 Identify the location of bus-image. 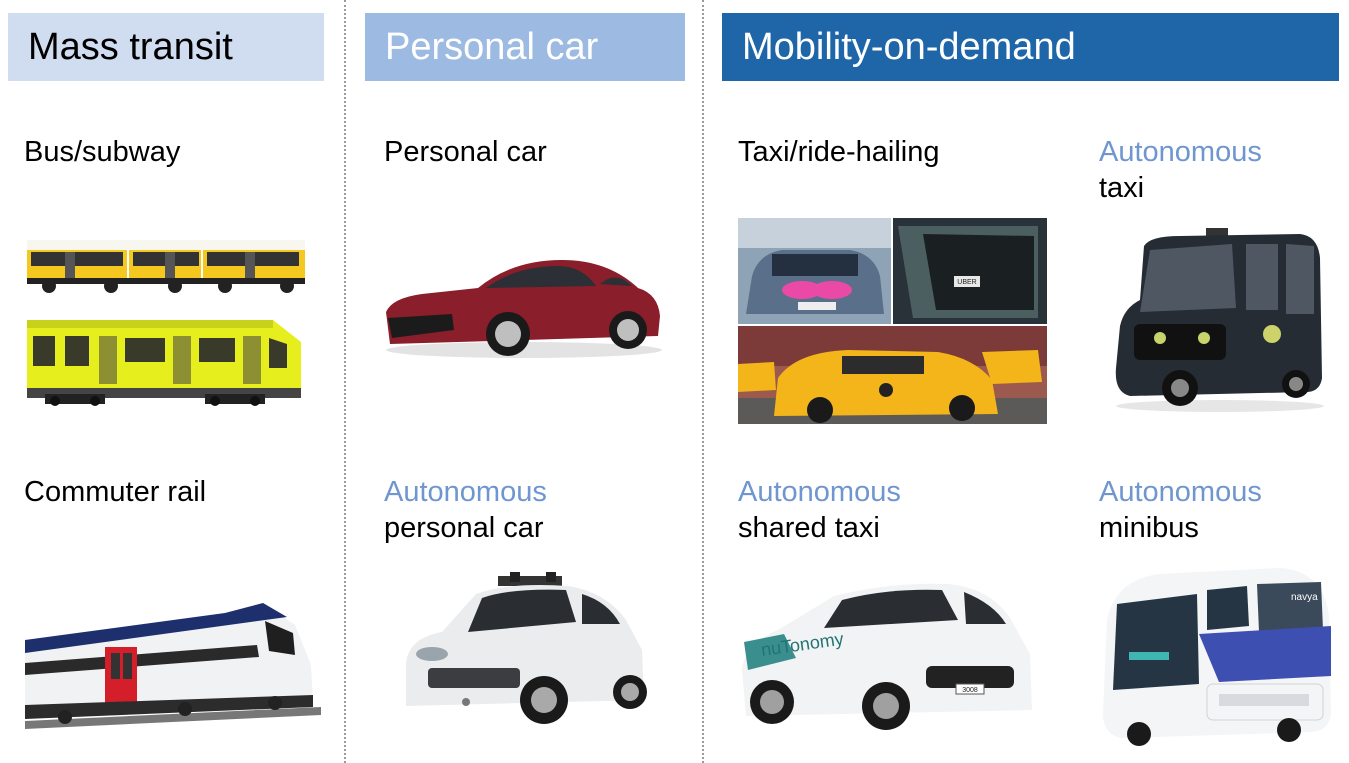
(166, 263).